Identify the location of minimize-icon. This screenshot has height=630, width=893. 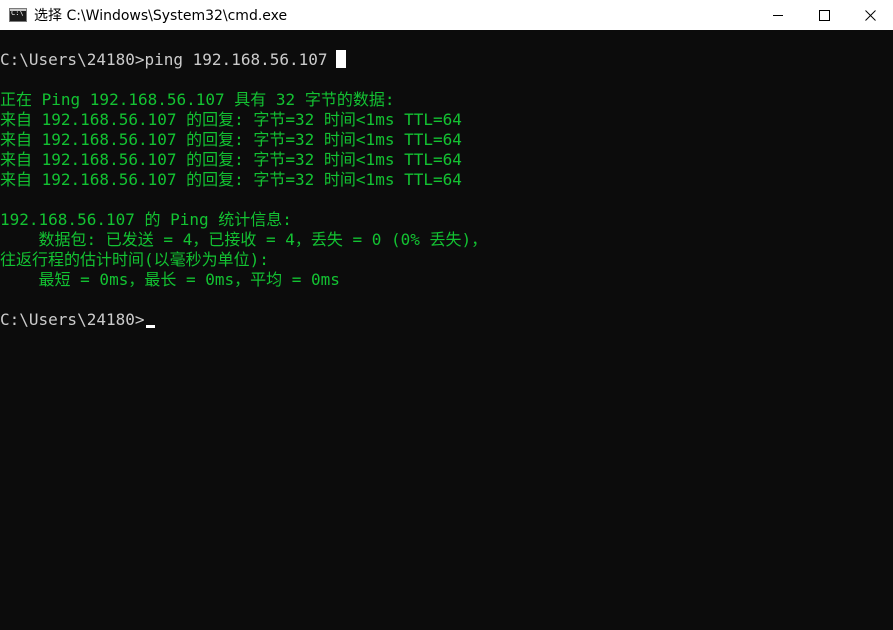
(778, 15).